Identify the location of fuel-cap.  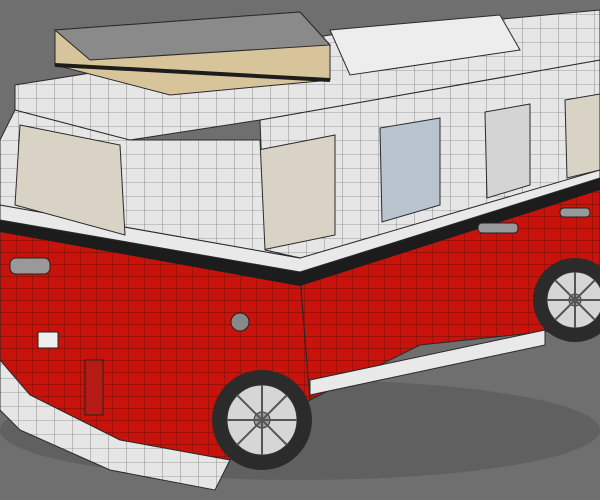
(240, 322).